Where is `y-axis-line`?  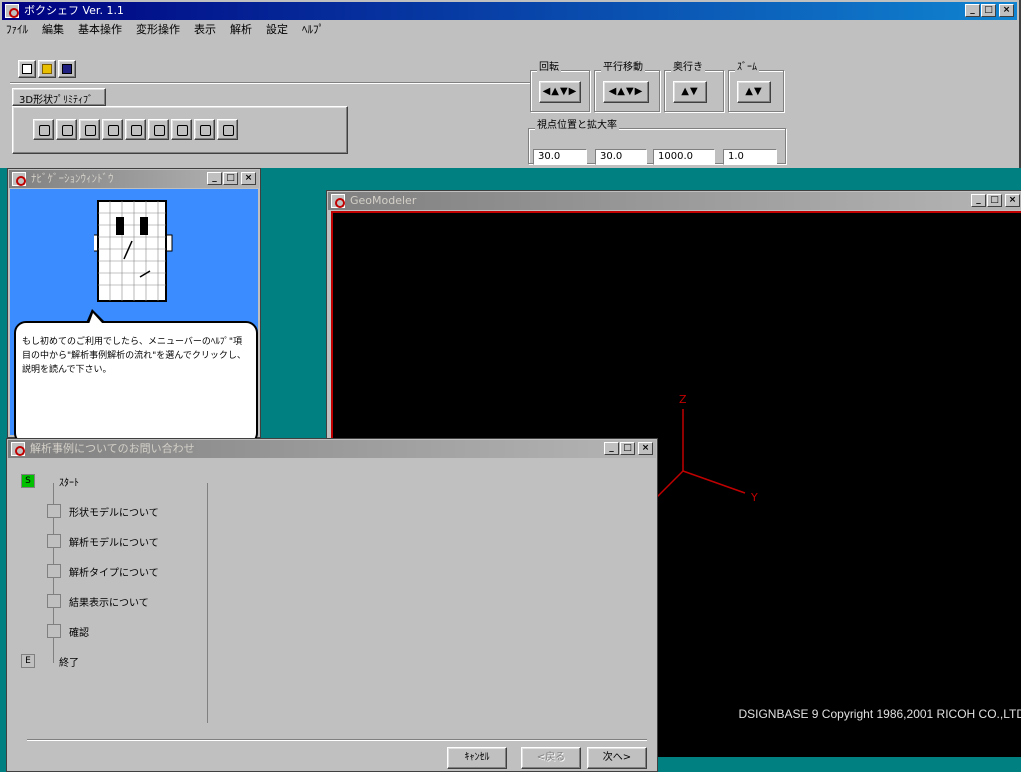
y-axis-line is located at coordinates (714, 482).